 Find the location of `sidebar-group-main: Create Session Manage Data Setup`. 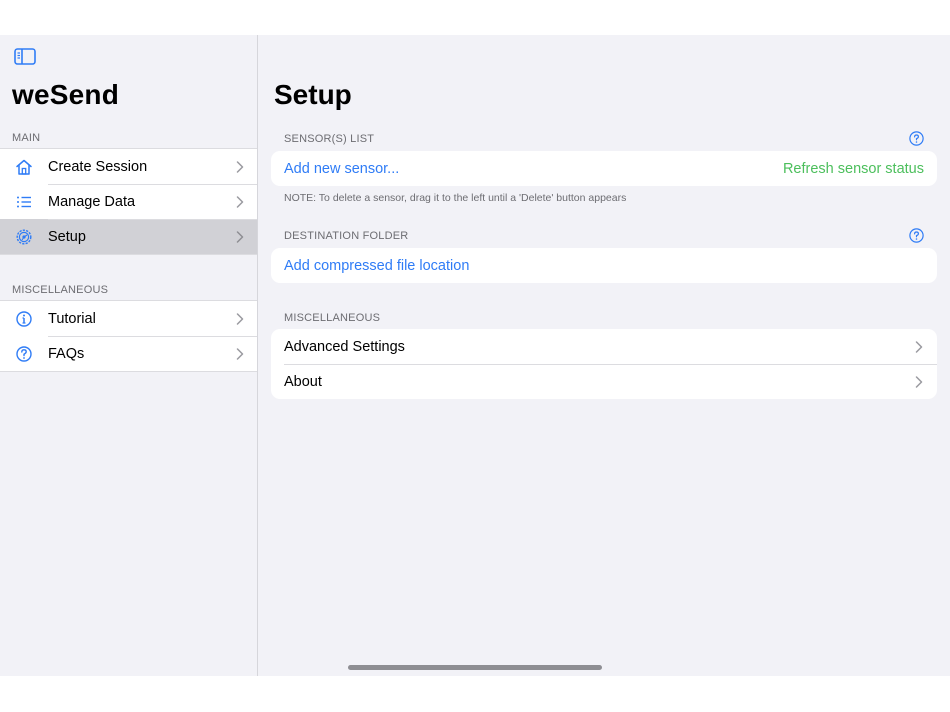

sidebar-group-main: Create Session Manage Data Setup is located at coordinates (128, 201).